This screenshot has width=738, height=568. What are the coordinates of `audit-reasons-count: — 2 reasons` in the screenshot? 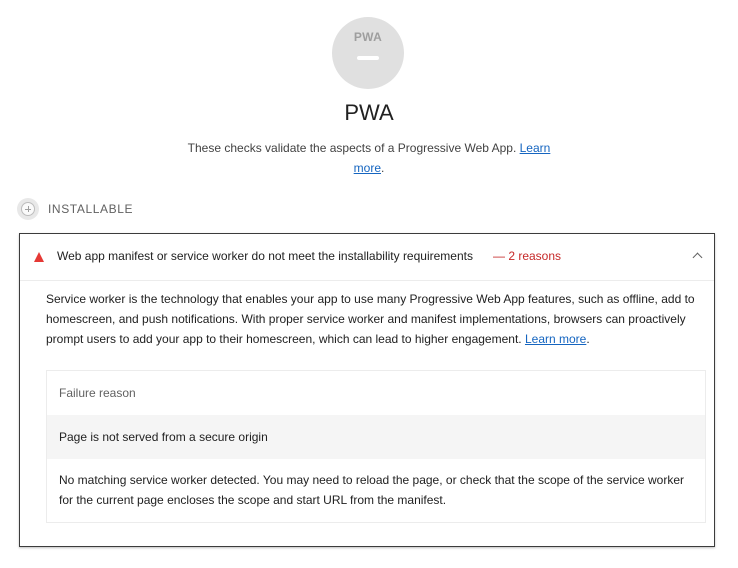 It's located at (527, 256).